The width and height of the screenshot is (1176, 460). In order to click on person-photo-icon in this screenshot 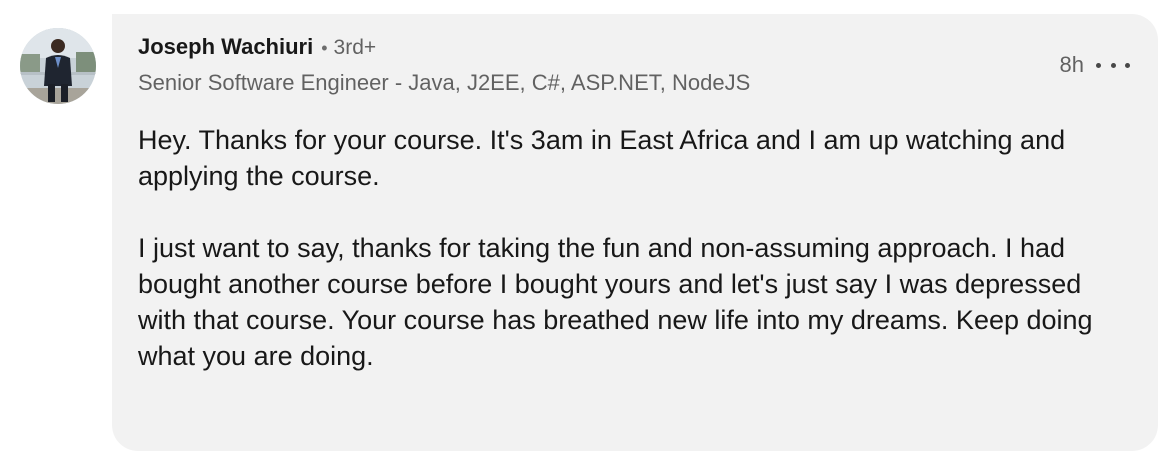, I will do `click(58, 66)`.